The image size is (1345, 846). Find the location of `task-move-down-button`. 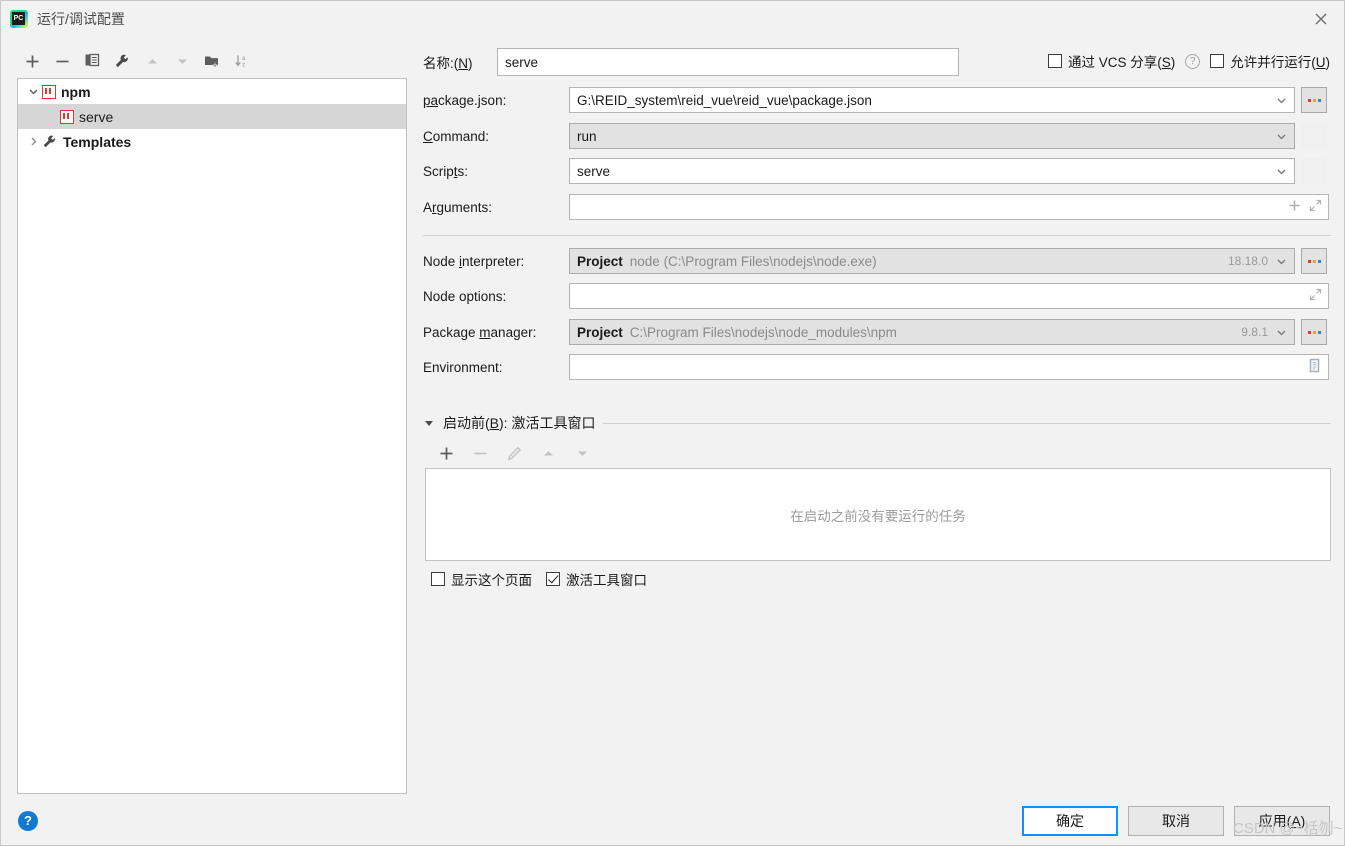

task-move-down-button is located at coordinates (582, 453).